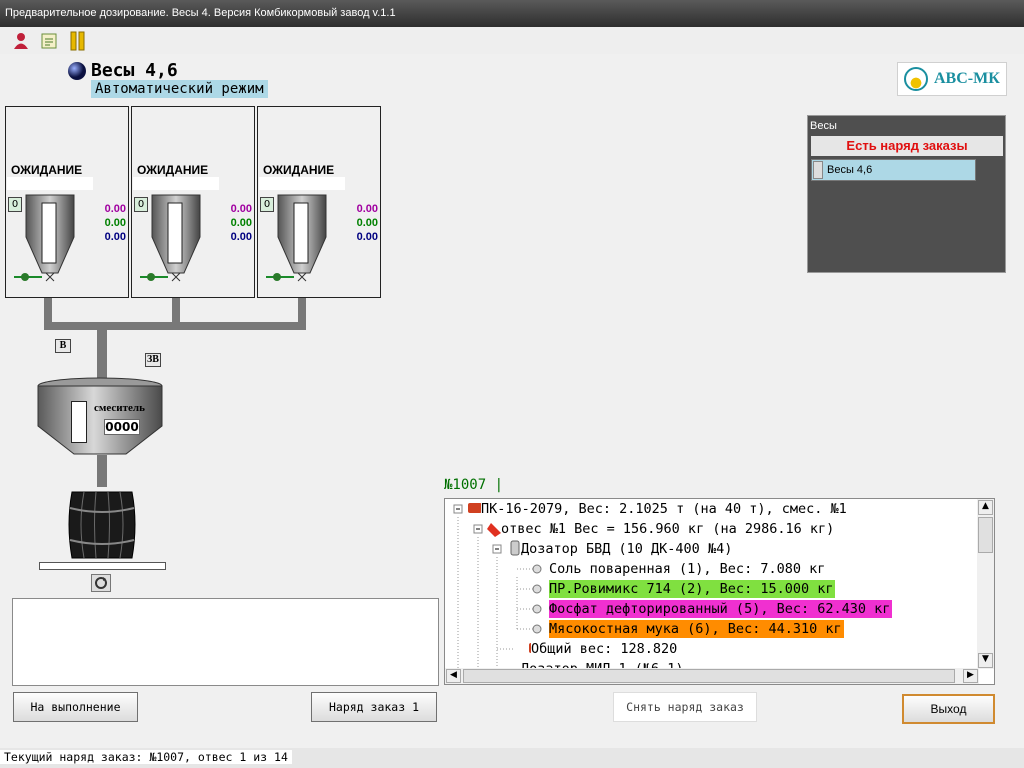 This screenshot has height=768, width=1024. I want to click on mode-label: Автоматический режим, so click(179, 89).